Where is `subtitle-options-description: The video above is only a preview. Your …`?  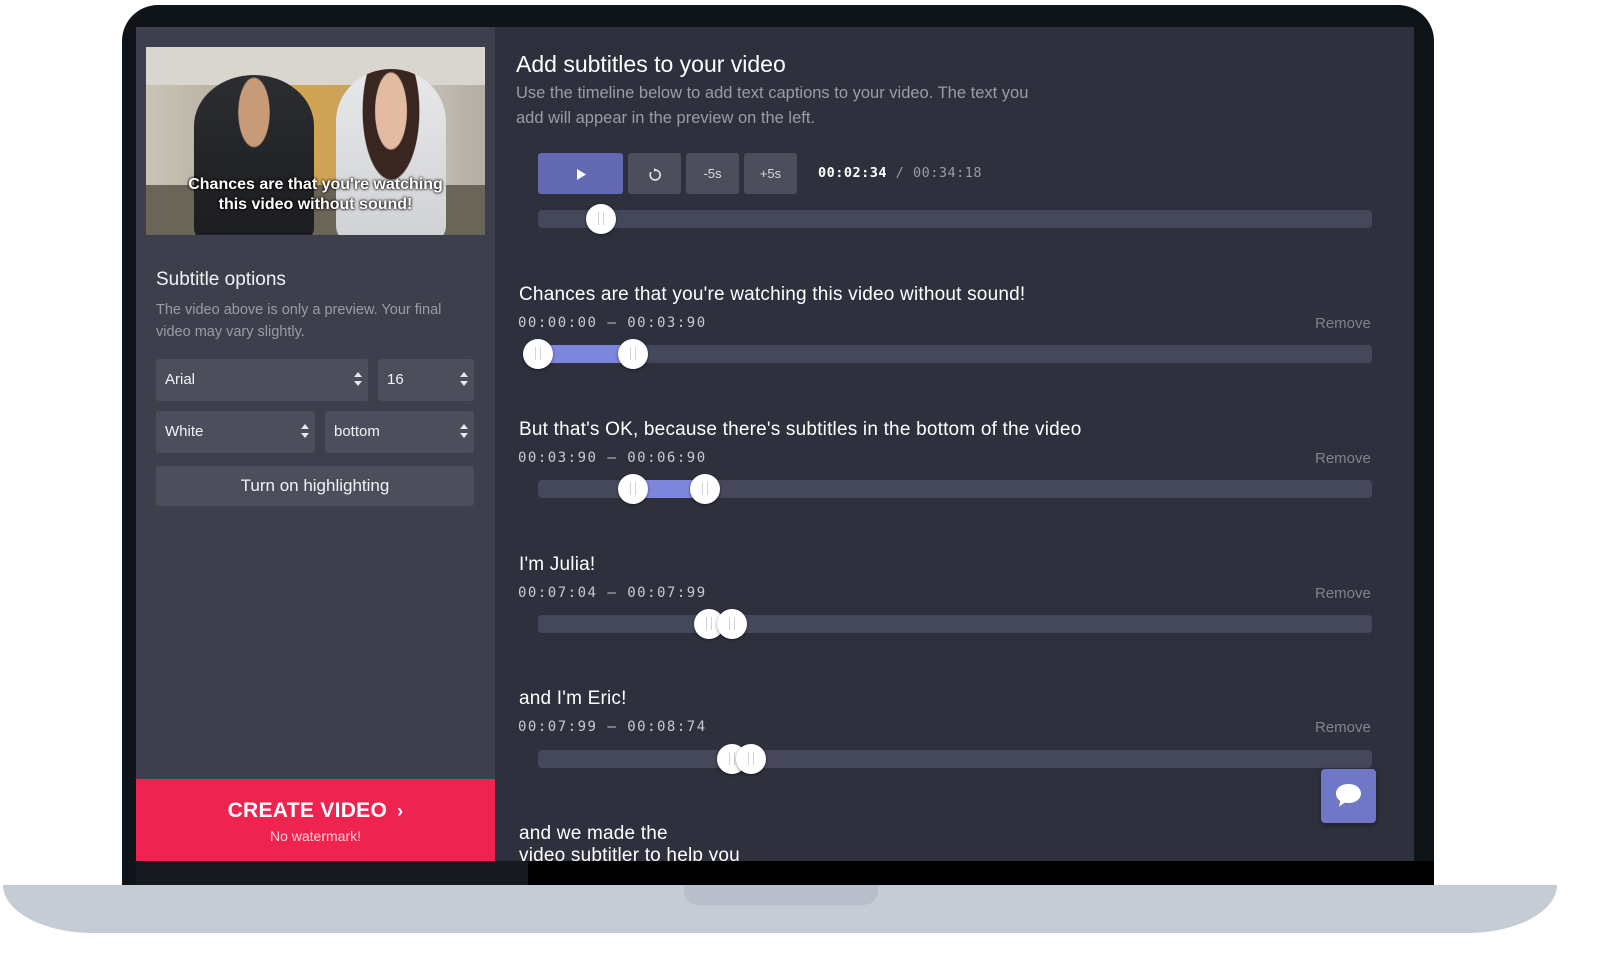 subtitle-options-description: The video above is only a preview. Your … is located at coordinates (299, 321).